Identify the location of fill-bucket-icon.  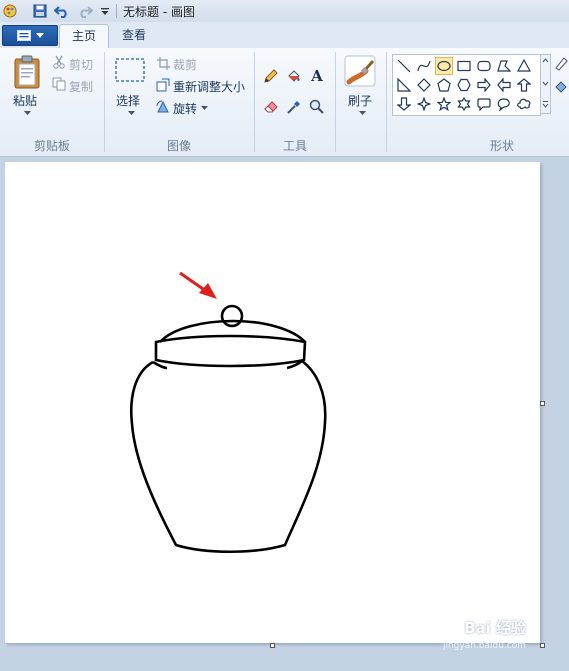
(294, 76).